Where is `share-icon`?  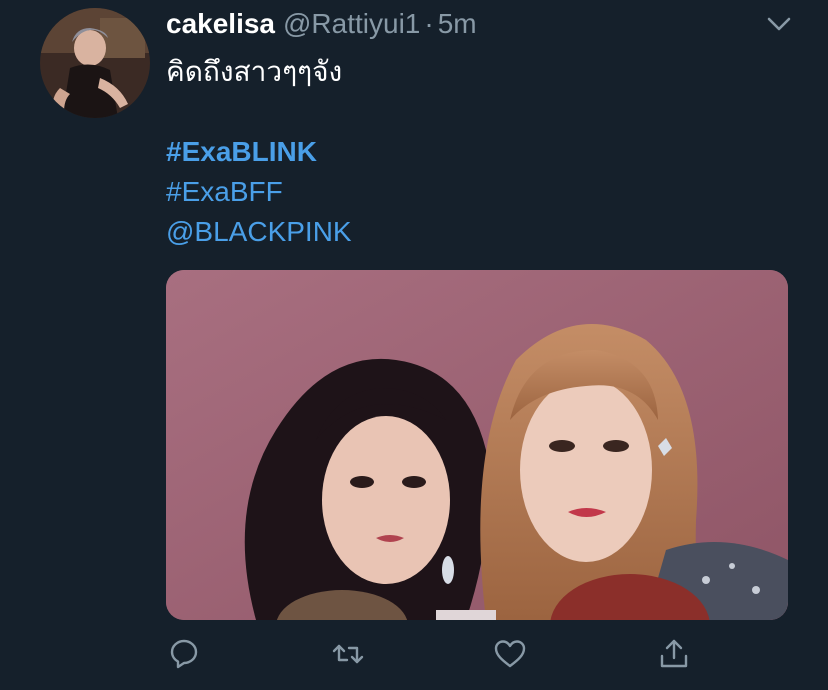 share-icon is located at coordinates (674, 654).